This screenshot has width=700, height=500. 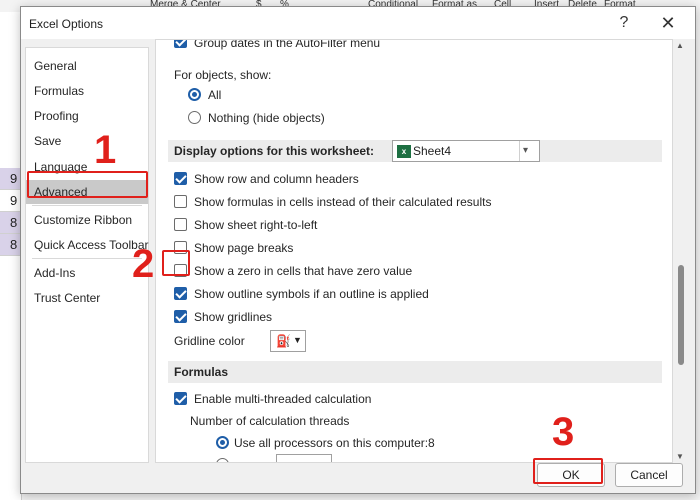 I want to click on worksheet-select: x Sheet4 ▾, so click(x=466, y=151).